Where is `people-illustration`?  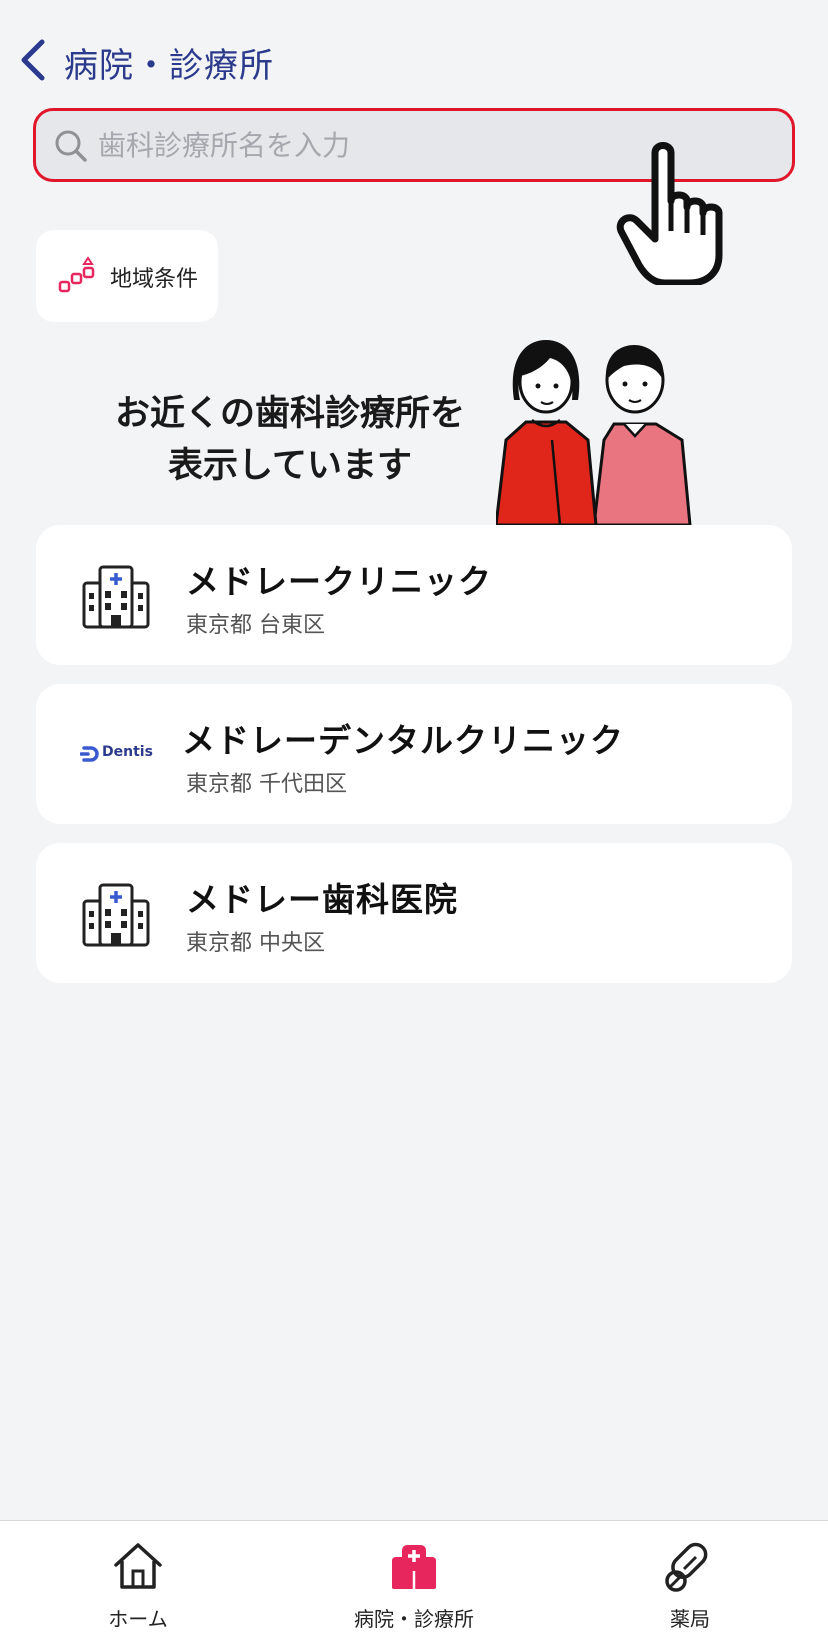
people-illustration is located at coordinates (594, 432).